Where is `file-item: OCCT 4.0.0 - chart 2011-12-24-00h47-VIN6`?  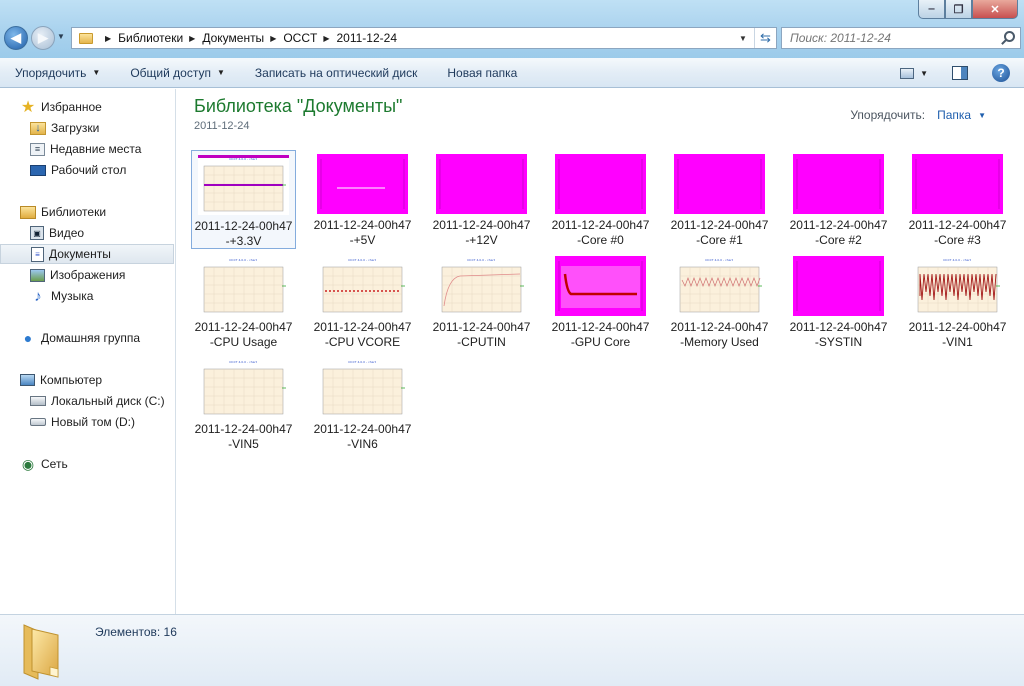 file-item: OCCT 4.0.0 - chart 2011-12-24-00h47-VIN6 is located at coordinates (362, 403).